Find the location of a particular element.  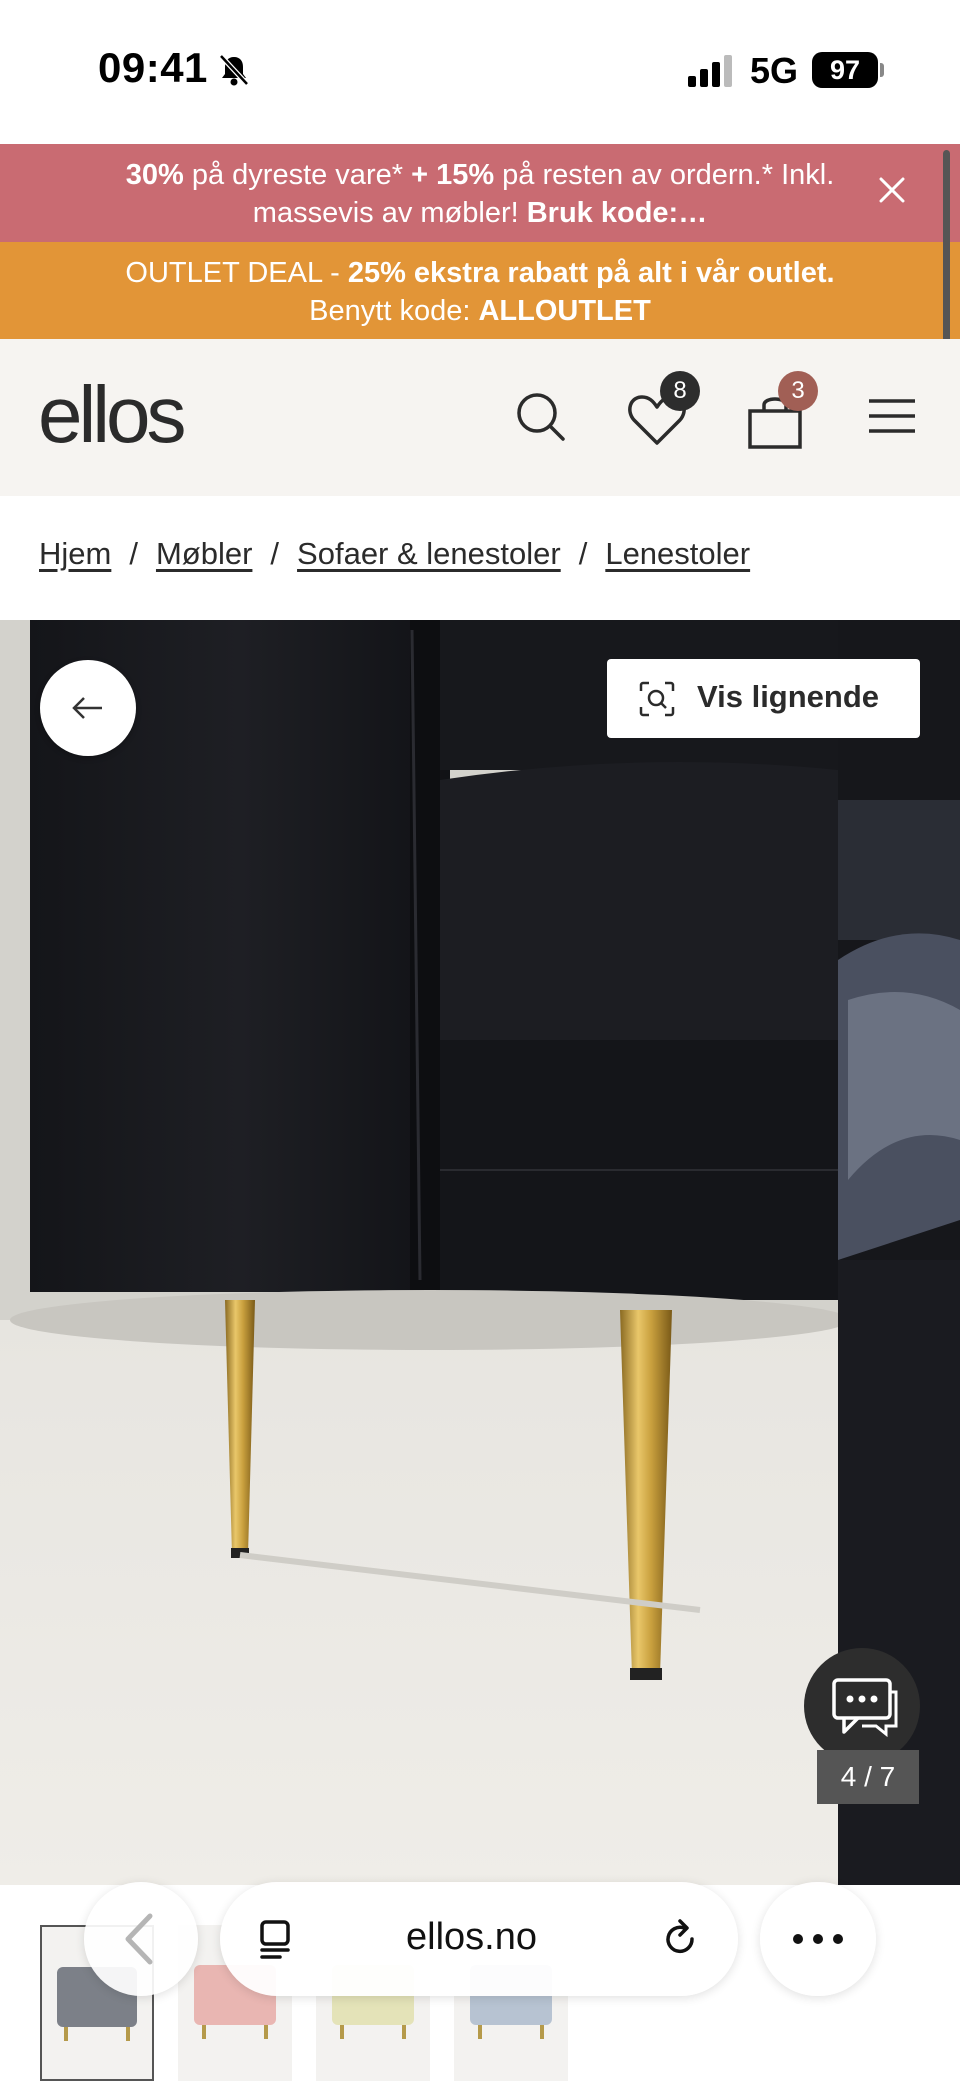

chat-button is located at coordinates (862, 1706).